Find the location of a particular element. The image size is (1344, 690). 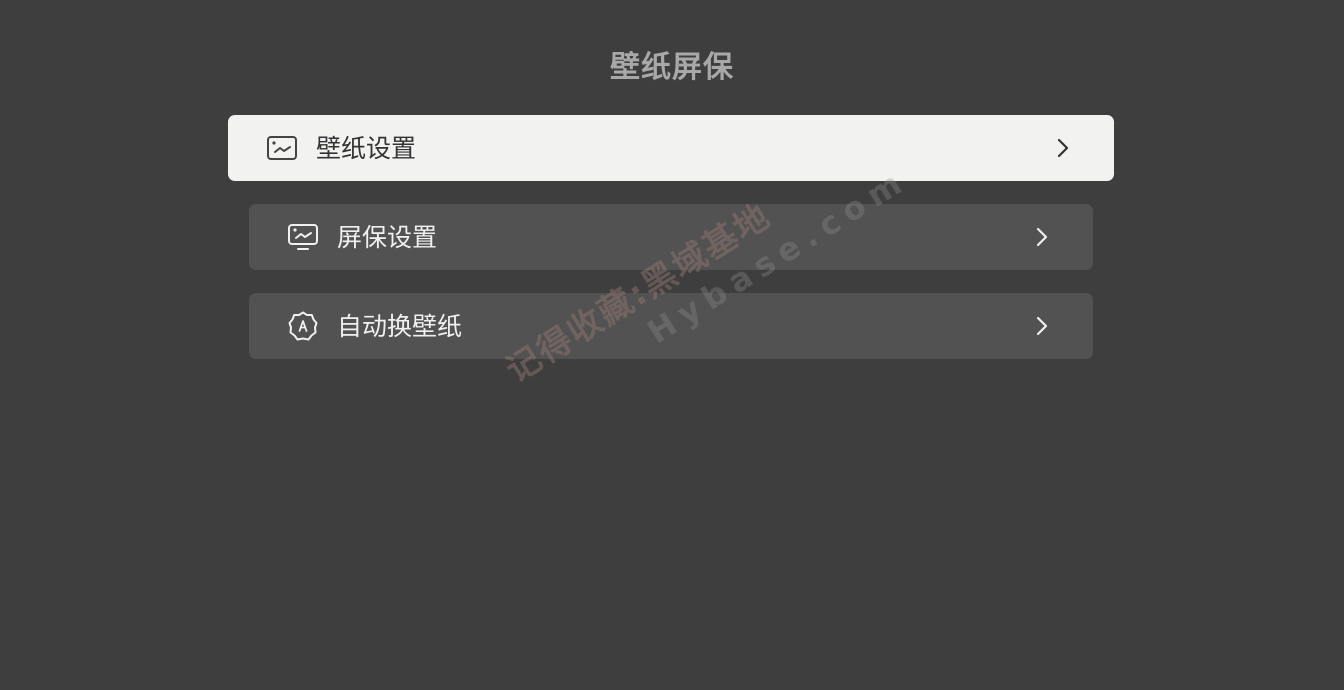

monitor-image-icon is located at coordinates (303, 237).